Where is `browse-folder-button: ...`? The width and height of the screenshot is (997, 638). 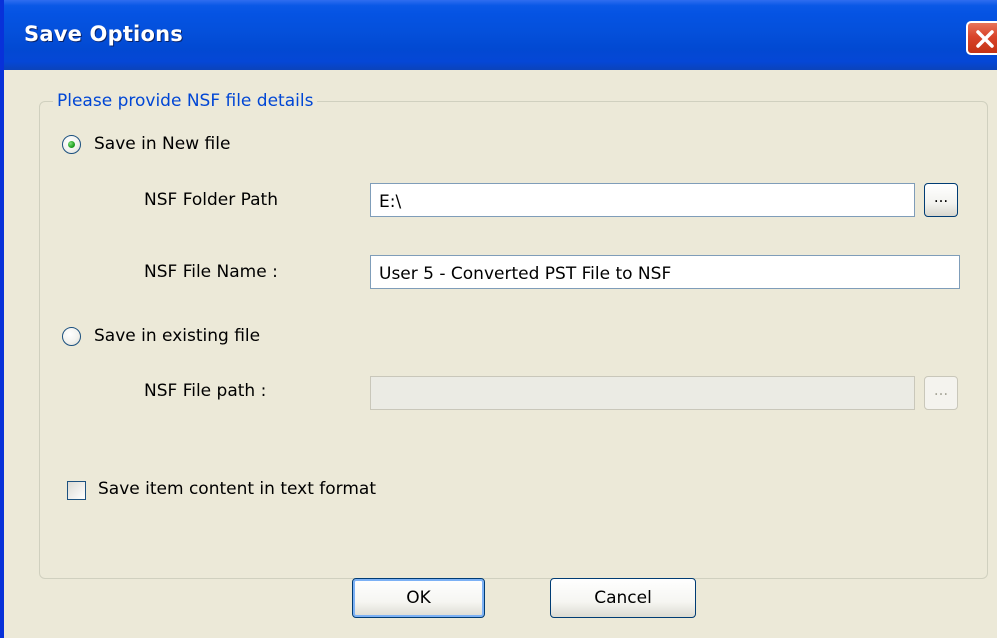 browse-folder-button: ... is located at coordinates (941, 200).